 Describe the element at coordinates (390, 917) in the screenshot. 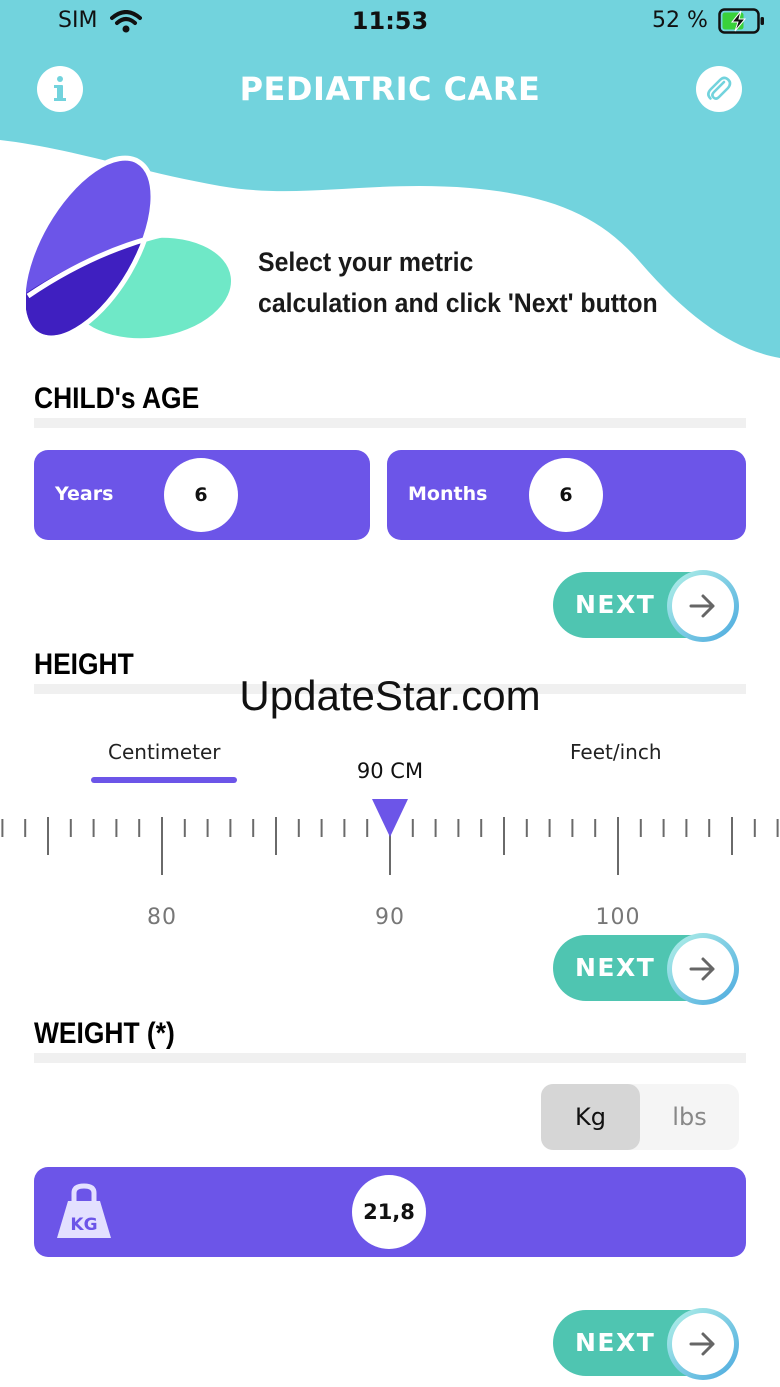

I see `ruler-label-90: 90` at that location.